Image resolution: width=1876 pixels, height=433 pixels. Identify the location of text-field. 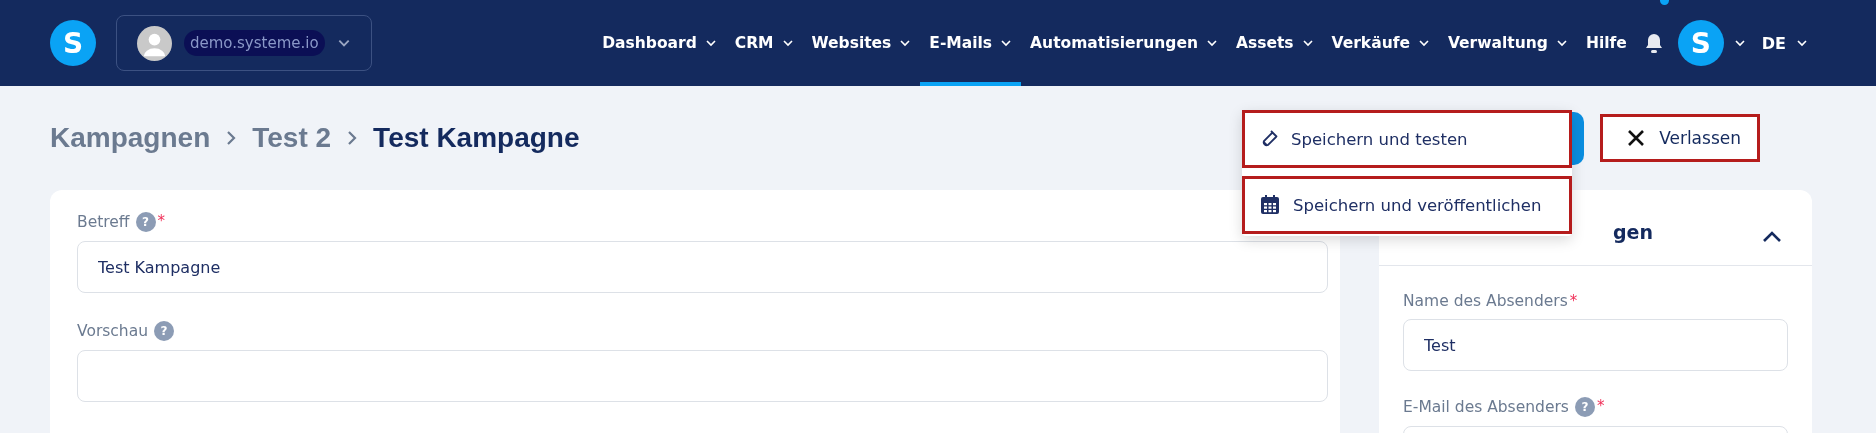
(702, 376).